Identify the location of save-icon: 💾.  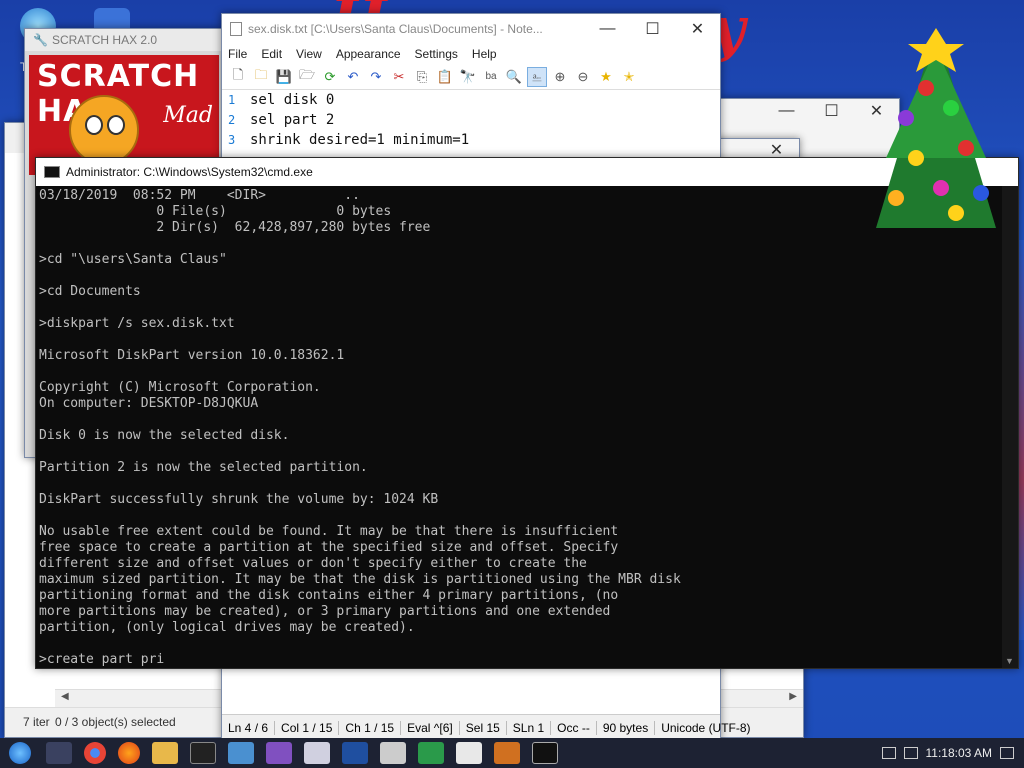
(284, 77).